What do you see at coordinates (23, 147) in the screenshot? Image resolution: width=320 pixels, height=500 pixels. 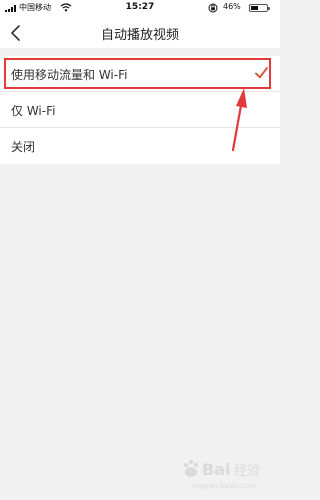 I see `option-label: 关闭` at bounding box center [23, 147].